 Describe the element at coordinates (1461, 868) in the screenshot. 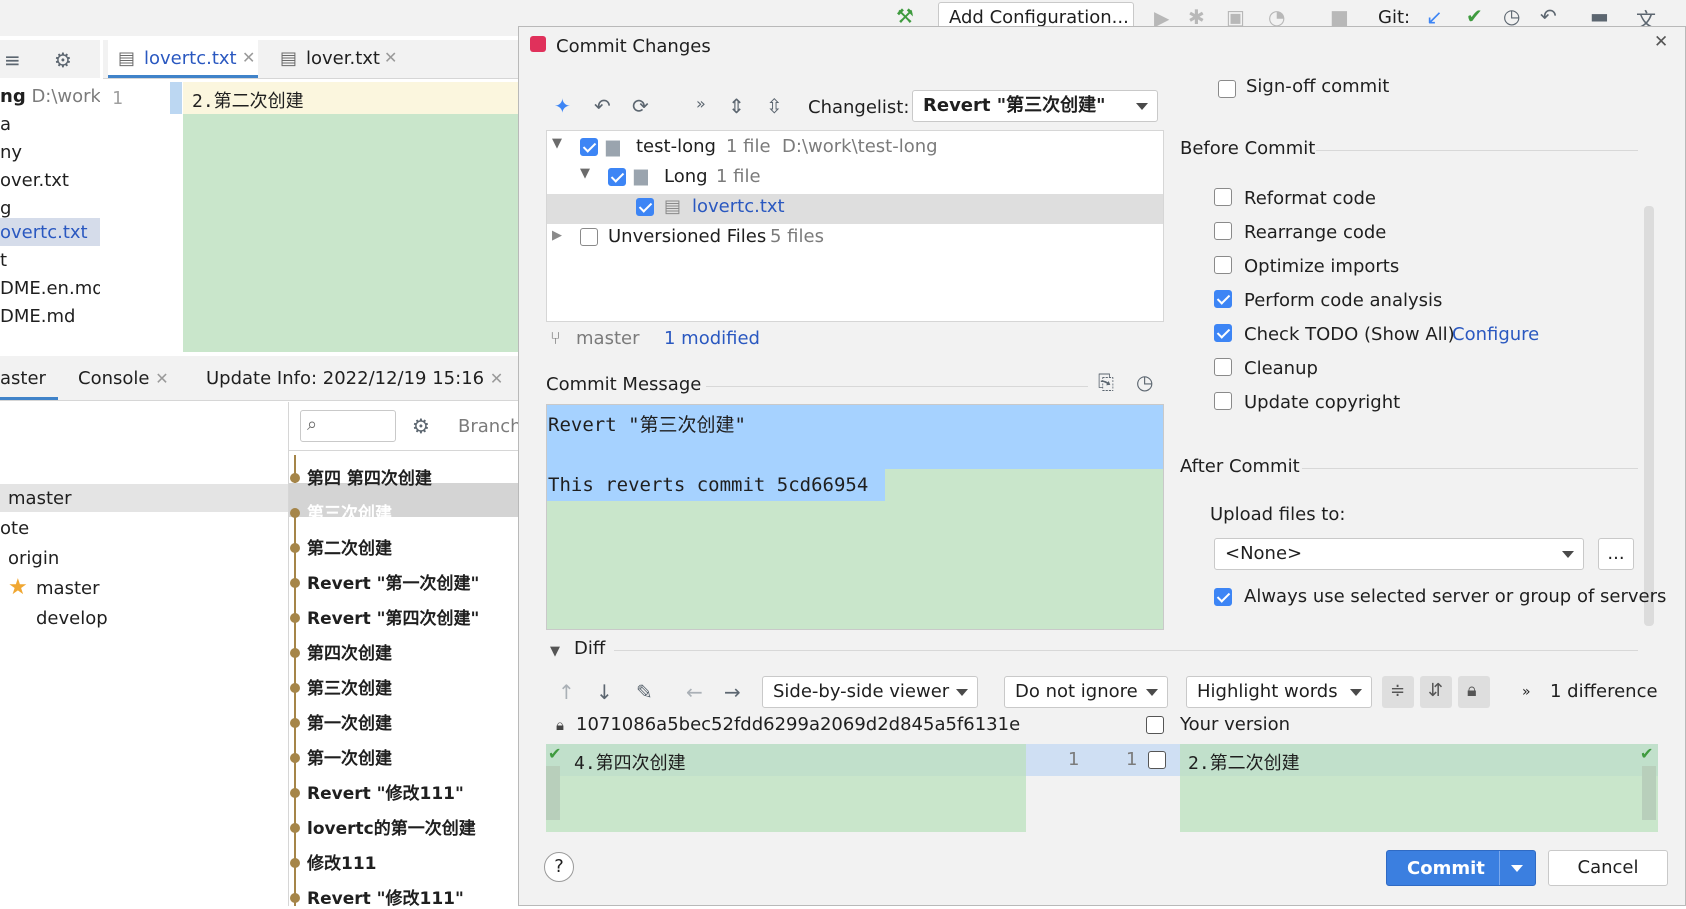

I see `commit-button: Commit` at that location.